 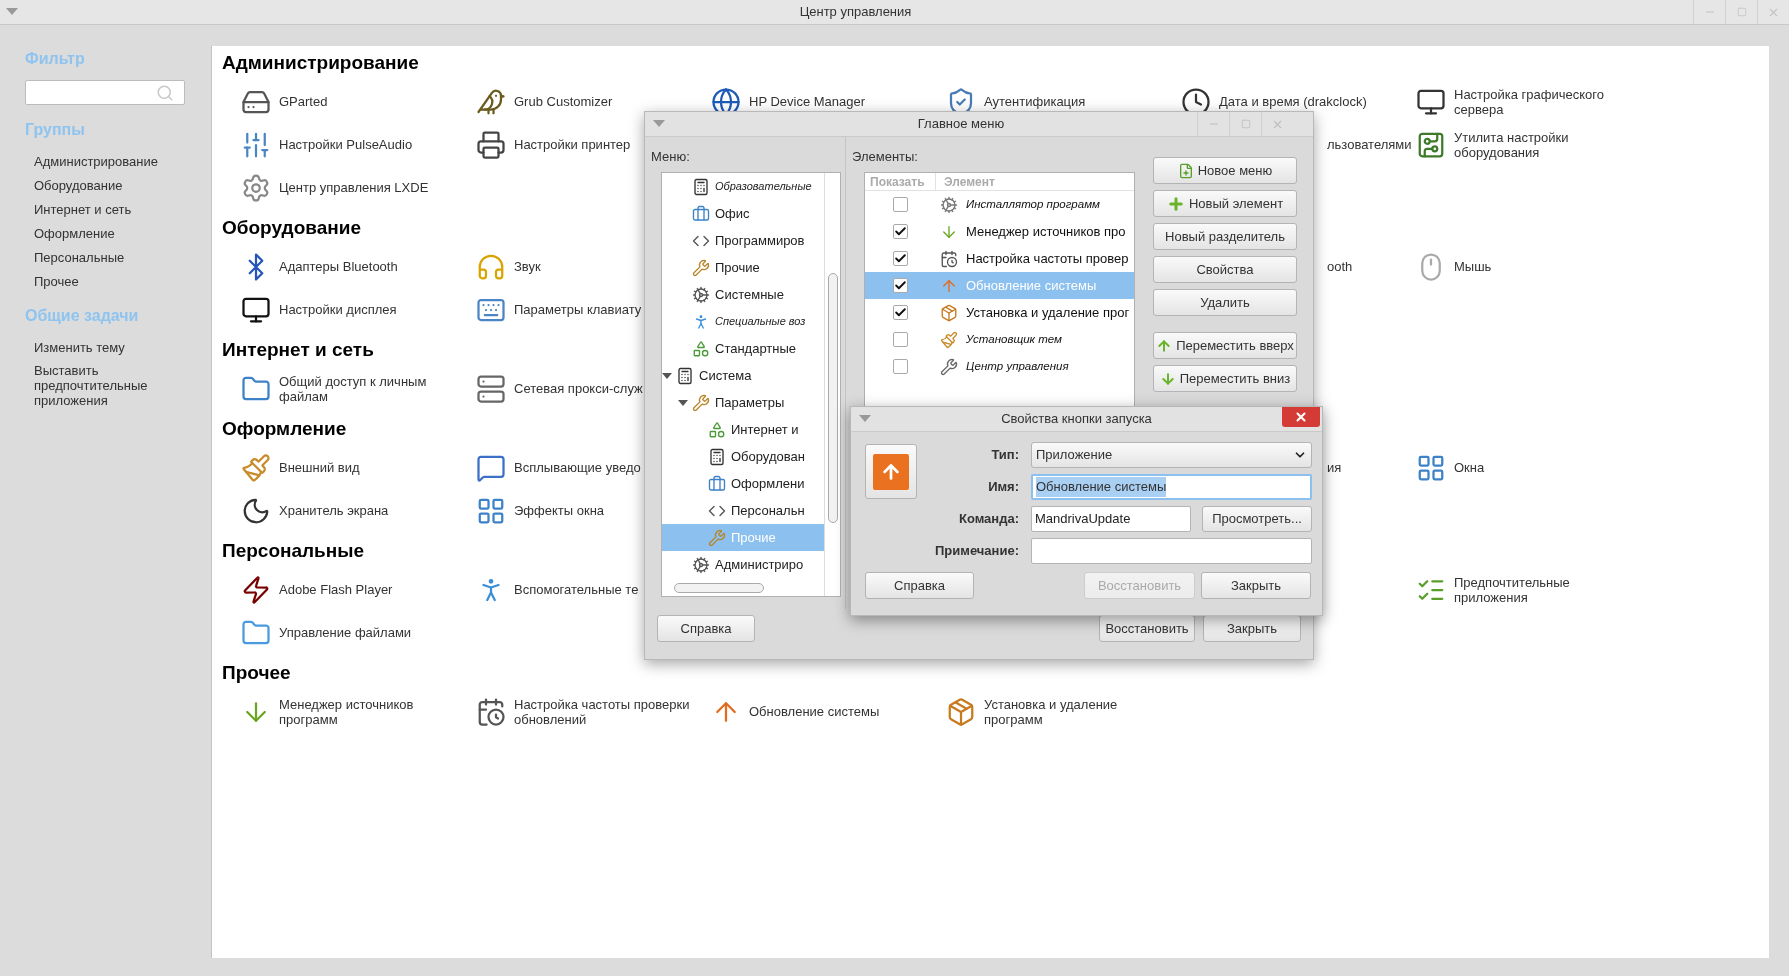 What do you see at coordinates (369, 144) in the screenshot?
I see `item-label: Настройки PulseAudio` at bounding box center [369, 144].